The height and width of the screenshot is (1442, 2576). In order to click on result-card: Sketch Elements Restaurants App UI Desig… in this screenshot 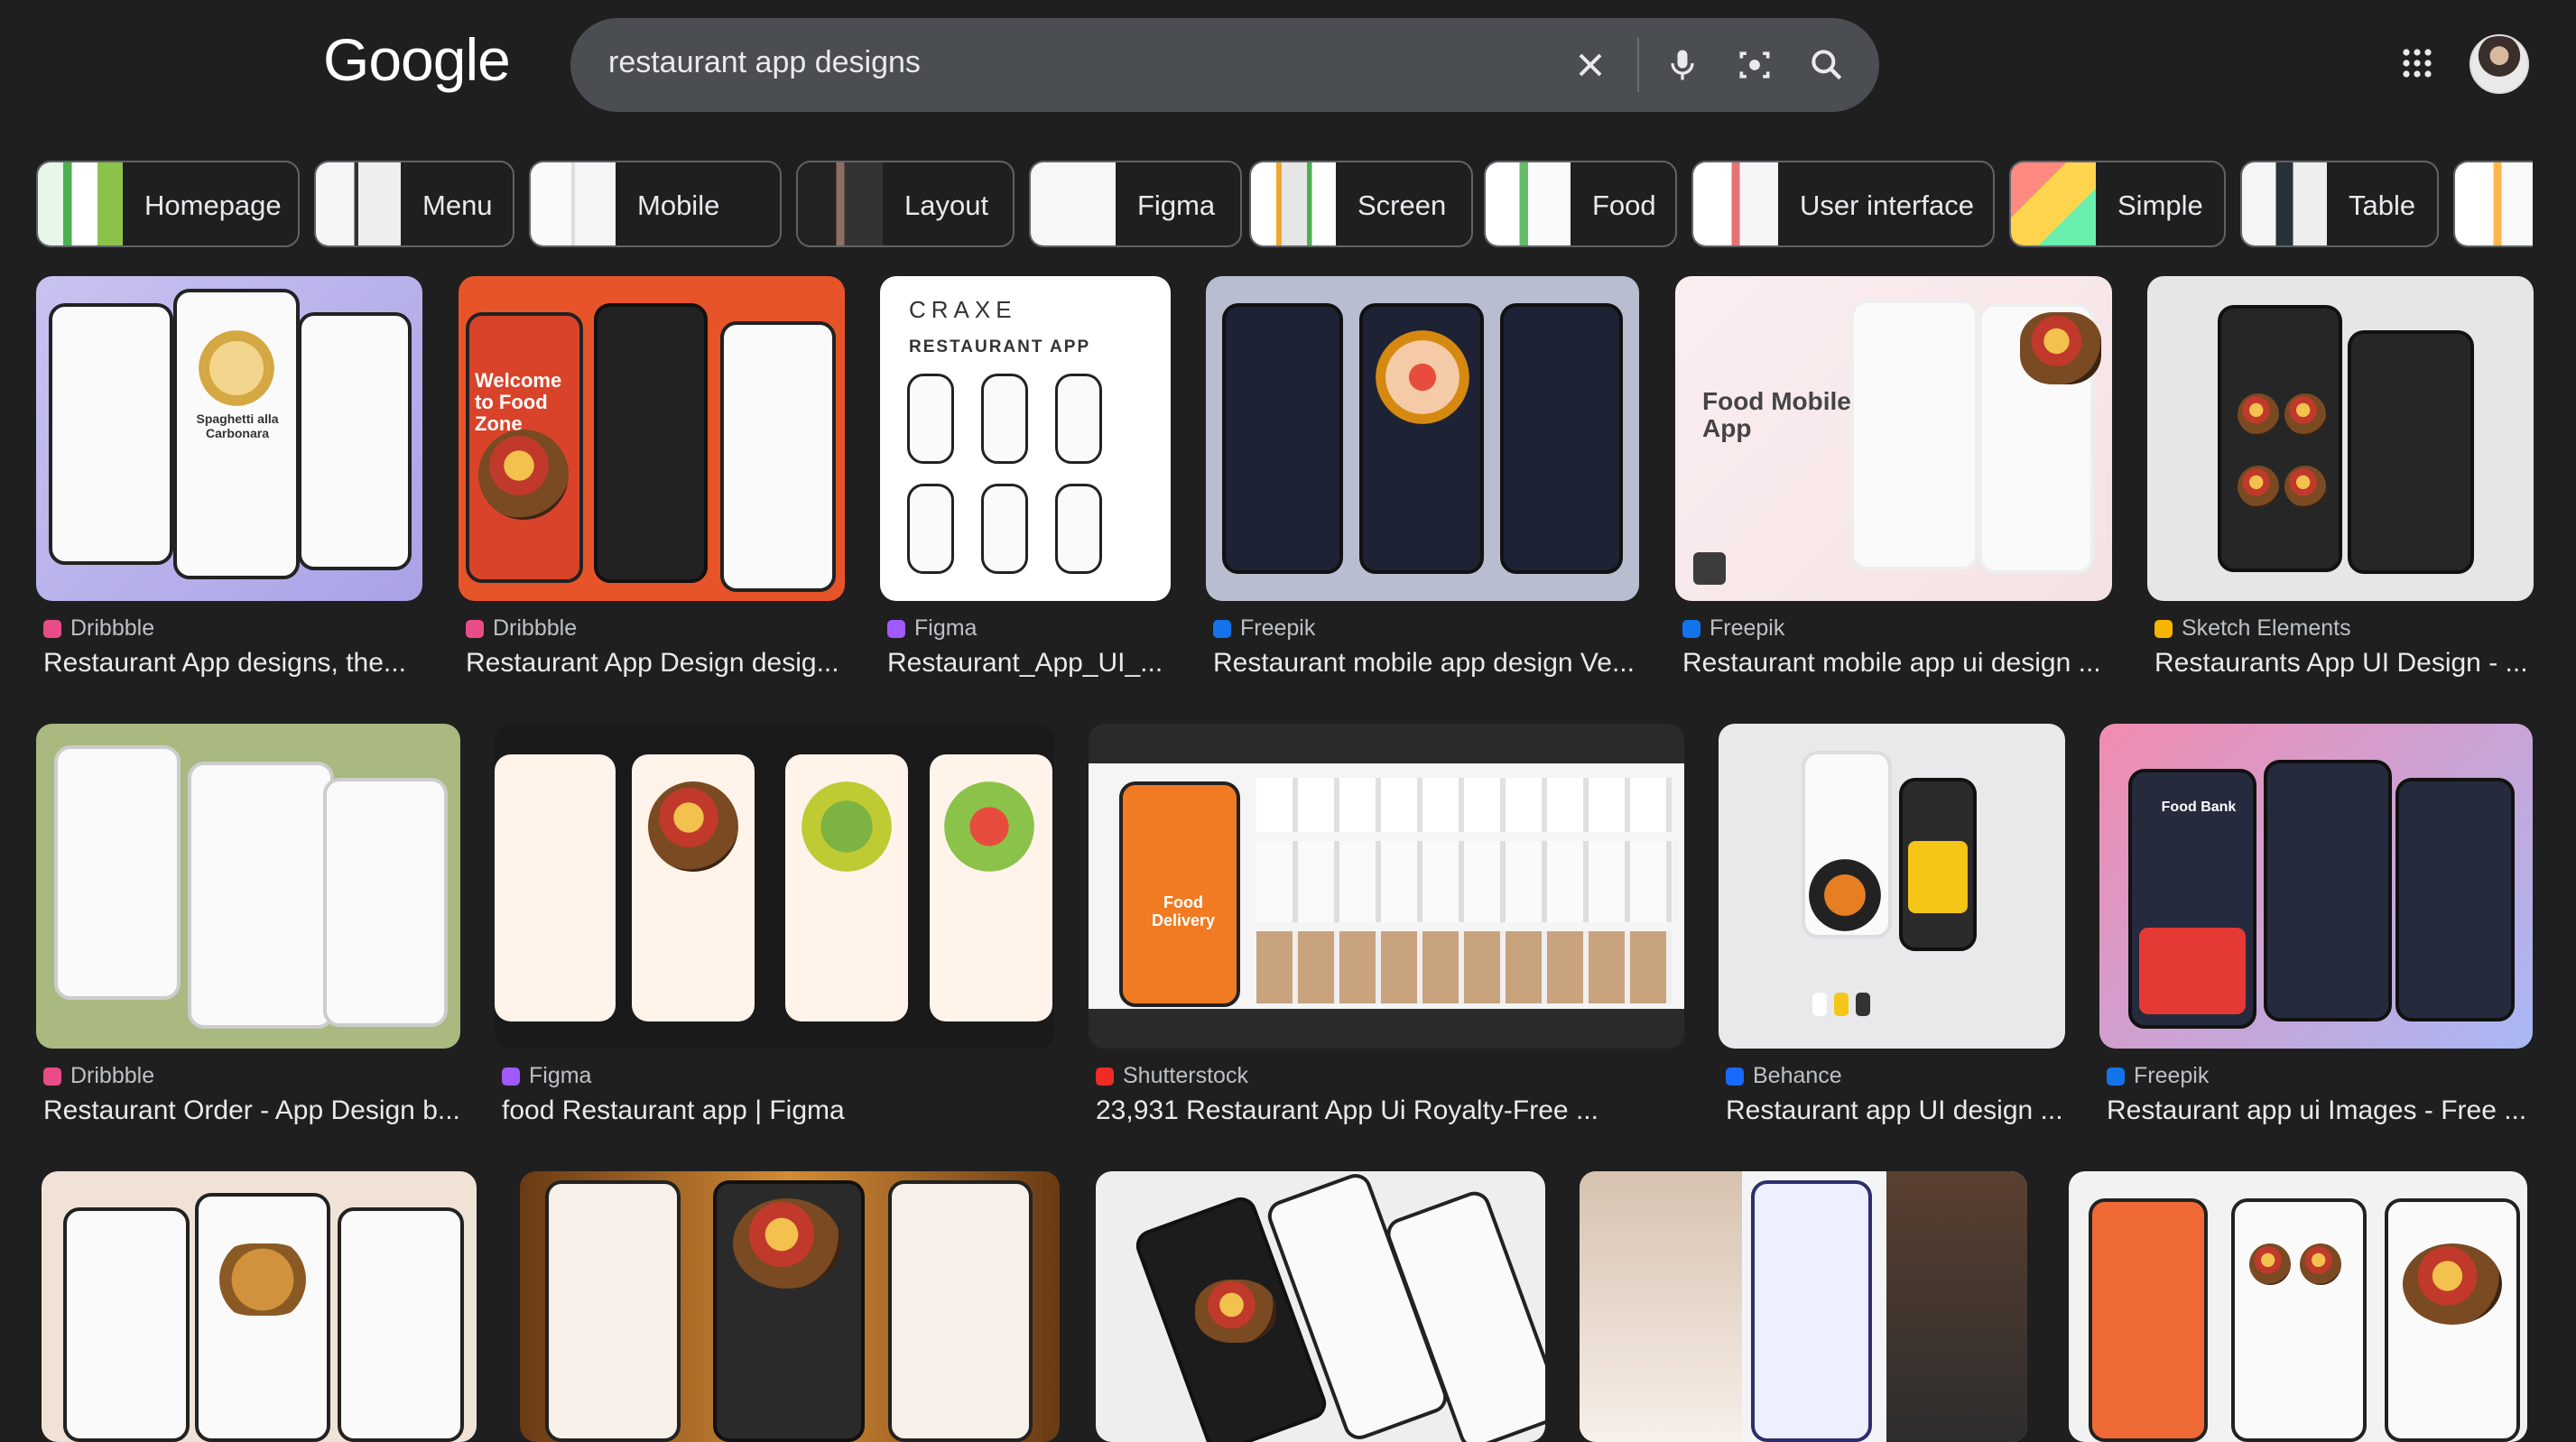, I will do `click(2340, 479)`.